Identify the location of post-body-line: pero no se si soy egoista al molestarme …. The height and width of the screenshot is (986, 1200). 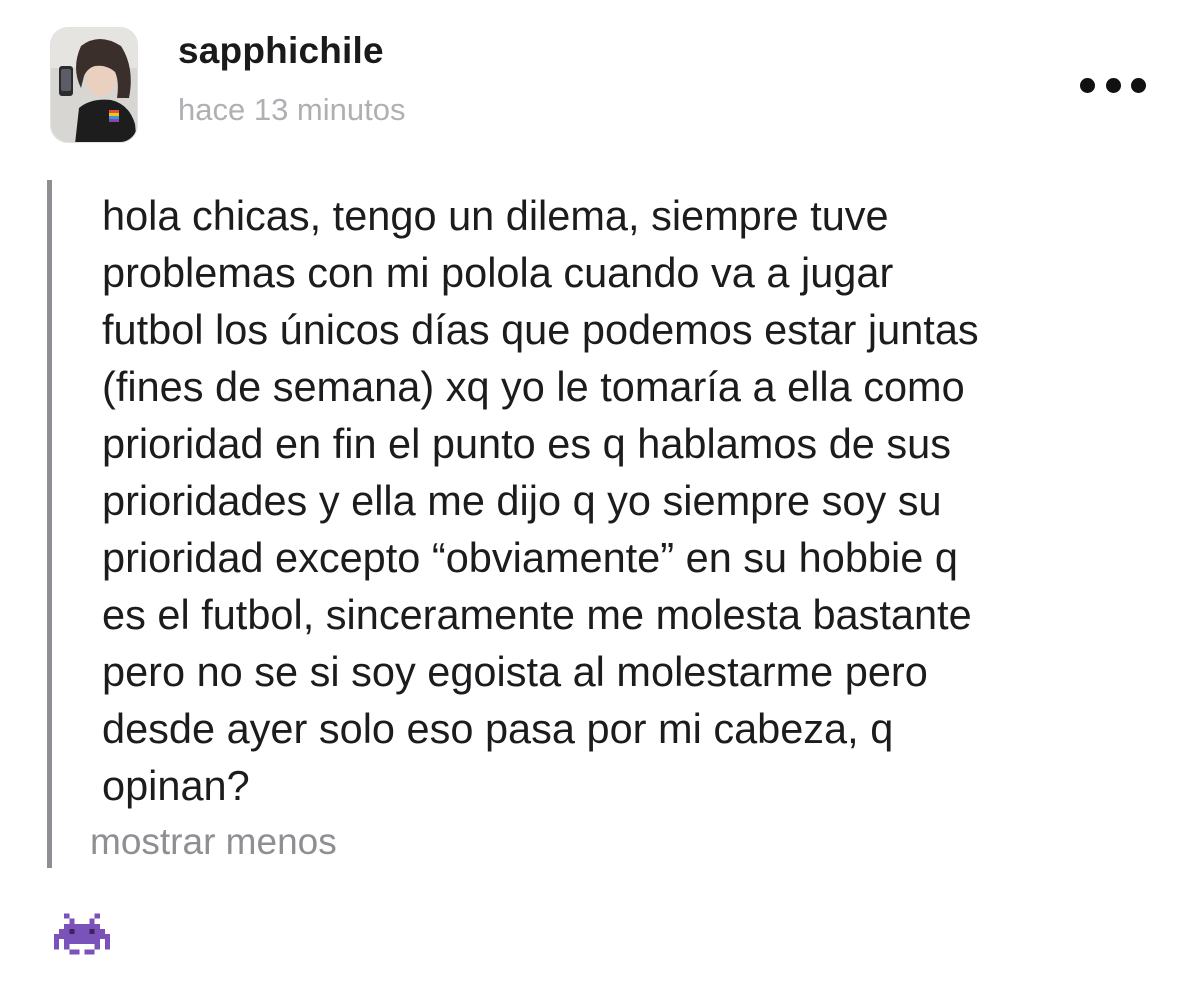
(515, 671).